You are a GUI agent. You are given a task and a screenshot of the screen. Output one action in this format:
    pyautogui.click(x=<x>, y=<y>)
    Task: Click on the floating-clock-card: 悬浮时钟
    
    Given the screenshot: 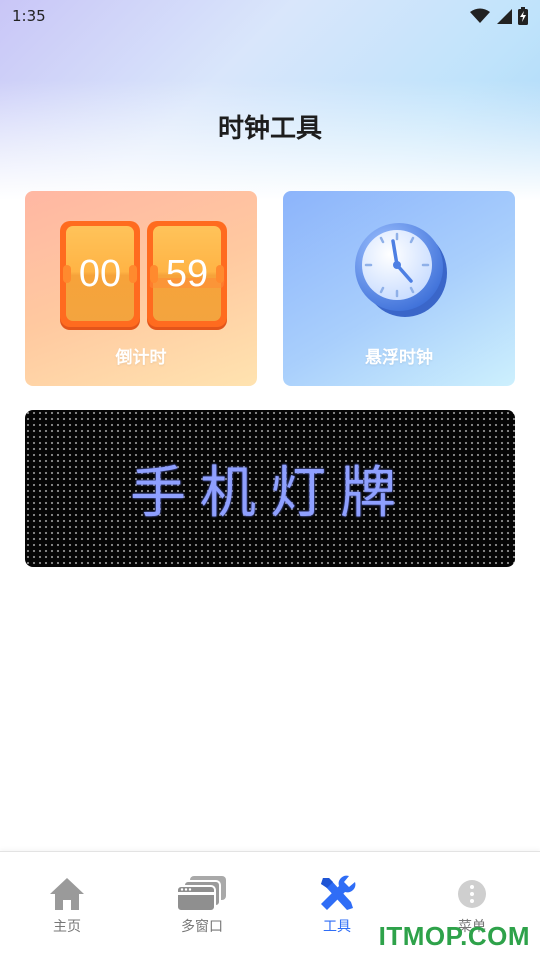 What is the action you would take?
    pyautogui.click(x=399, y=288)
    